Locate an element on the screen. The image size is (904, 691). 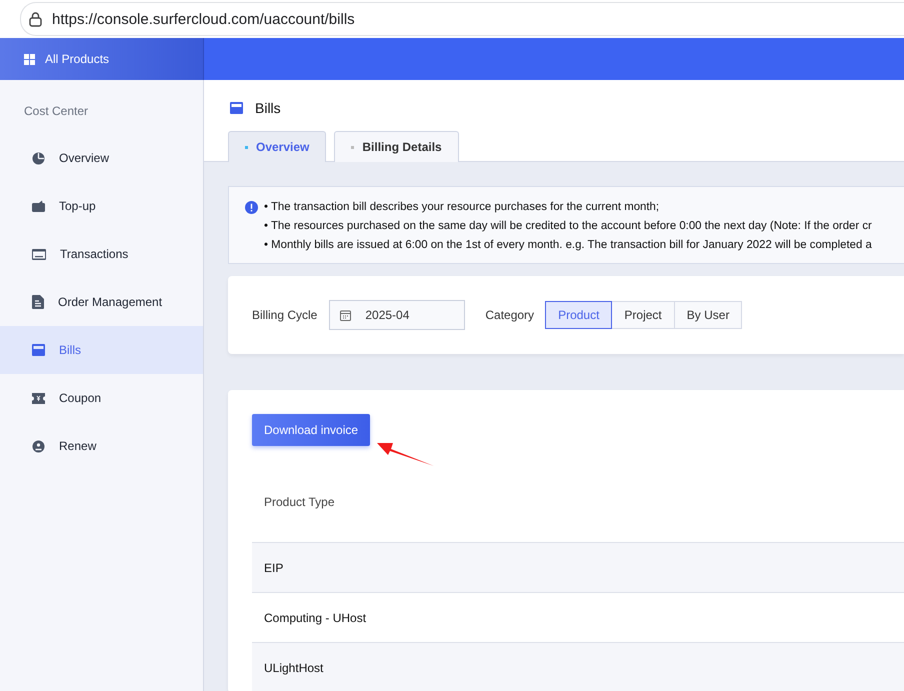
card-icon is located at coordinates (39, 254).